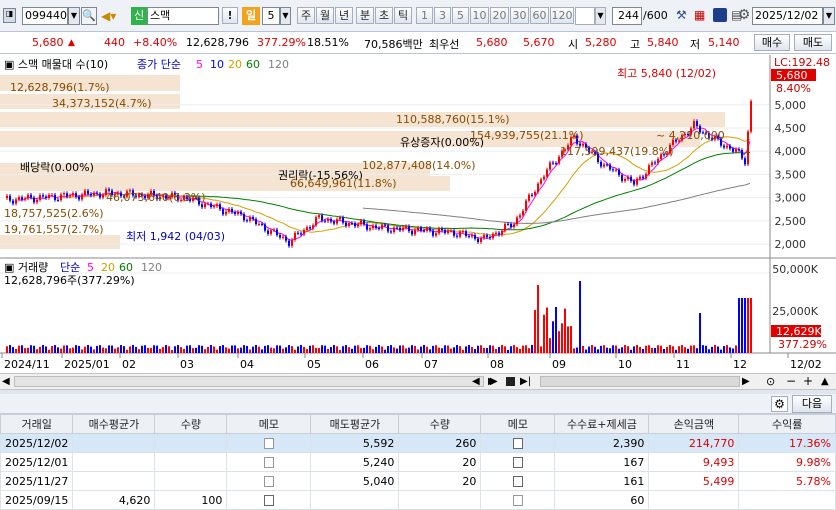 The width and height of the screenshot is (836, 510). What do you see at coordinates (585, 16) in the screenshot?
I see `interval-input` at bounding box center [585, 16].